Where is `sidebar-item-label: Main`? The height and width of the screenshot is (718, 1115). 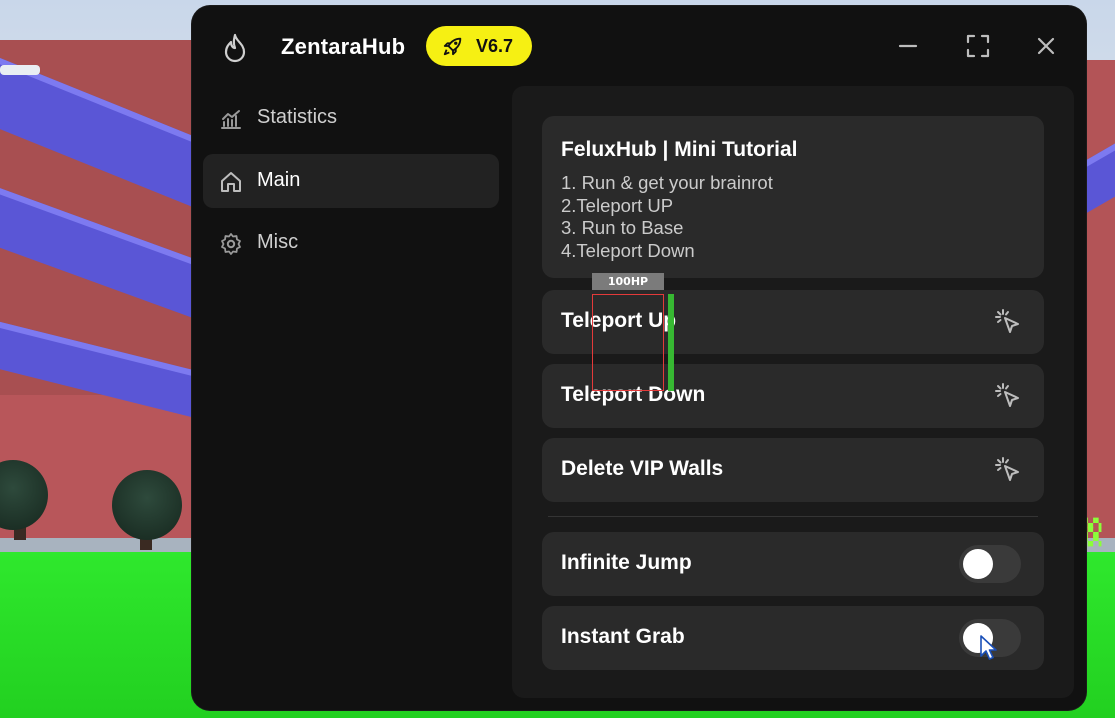 sidebar-item-label: Main is located at coordinates (279, 180).